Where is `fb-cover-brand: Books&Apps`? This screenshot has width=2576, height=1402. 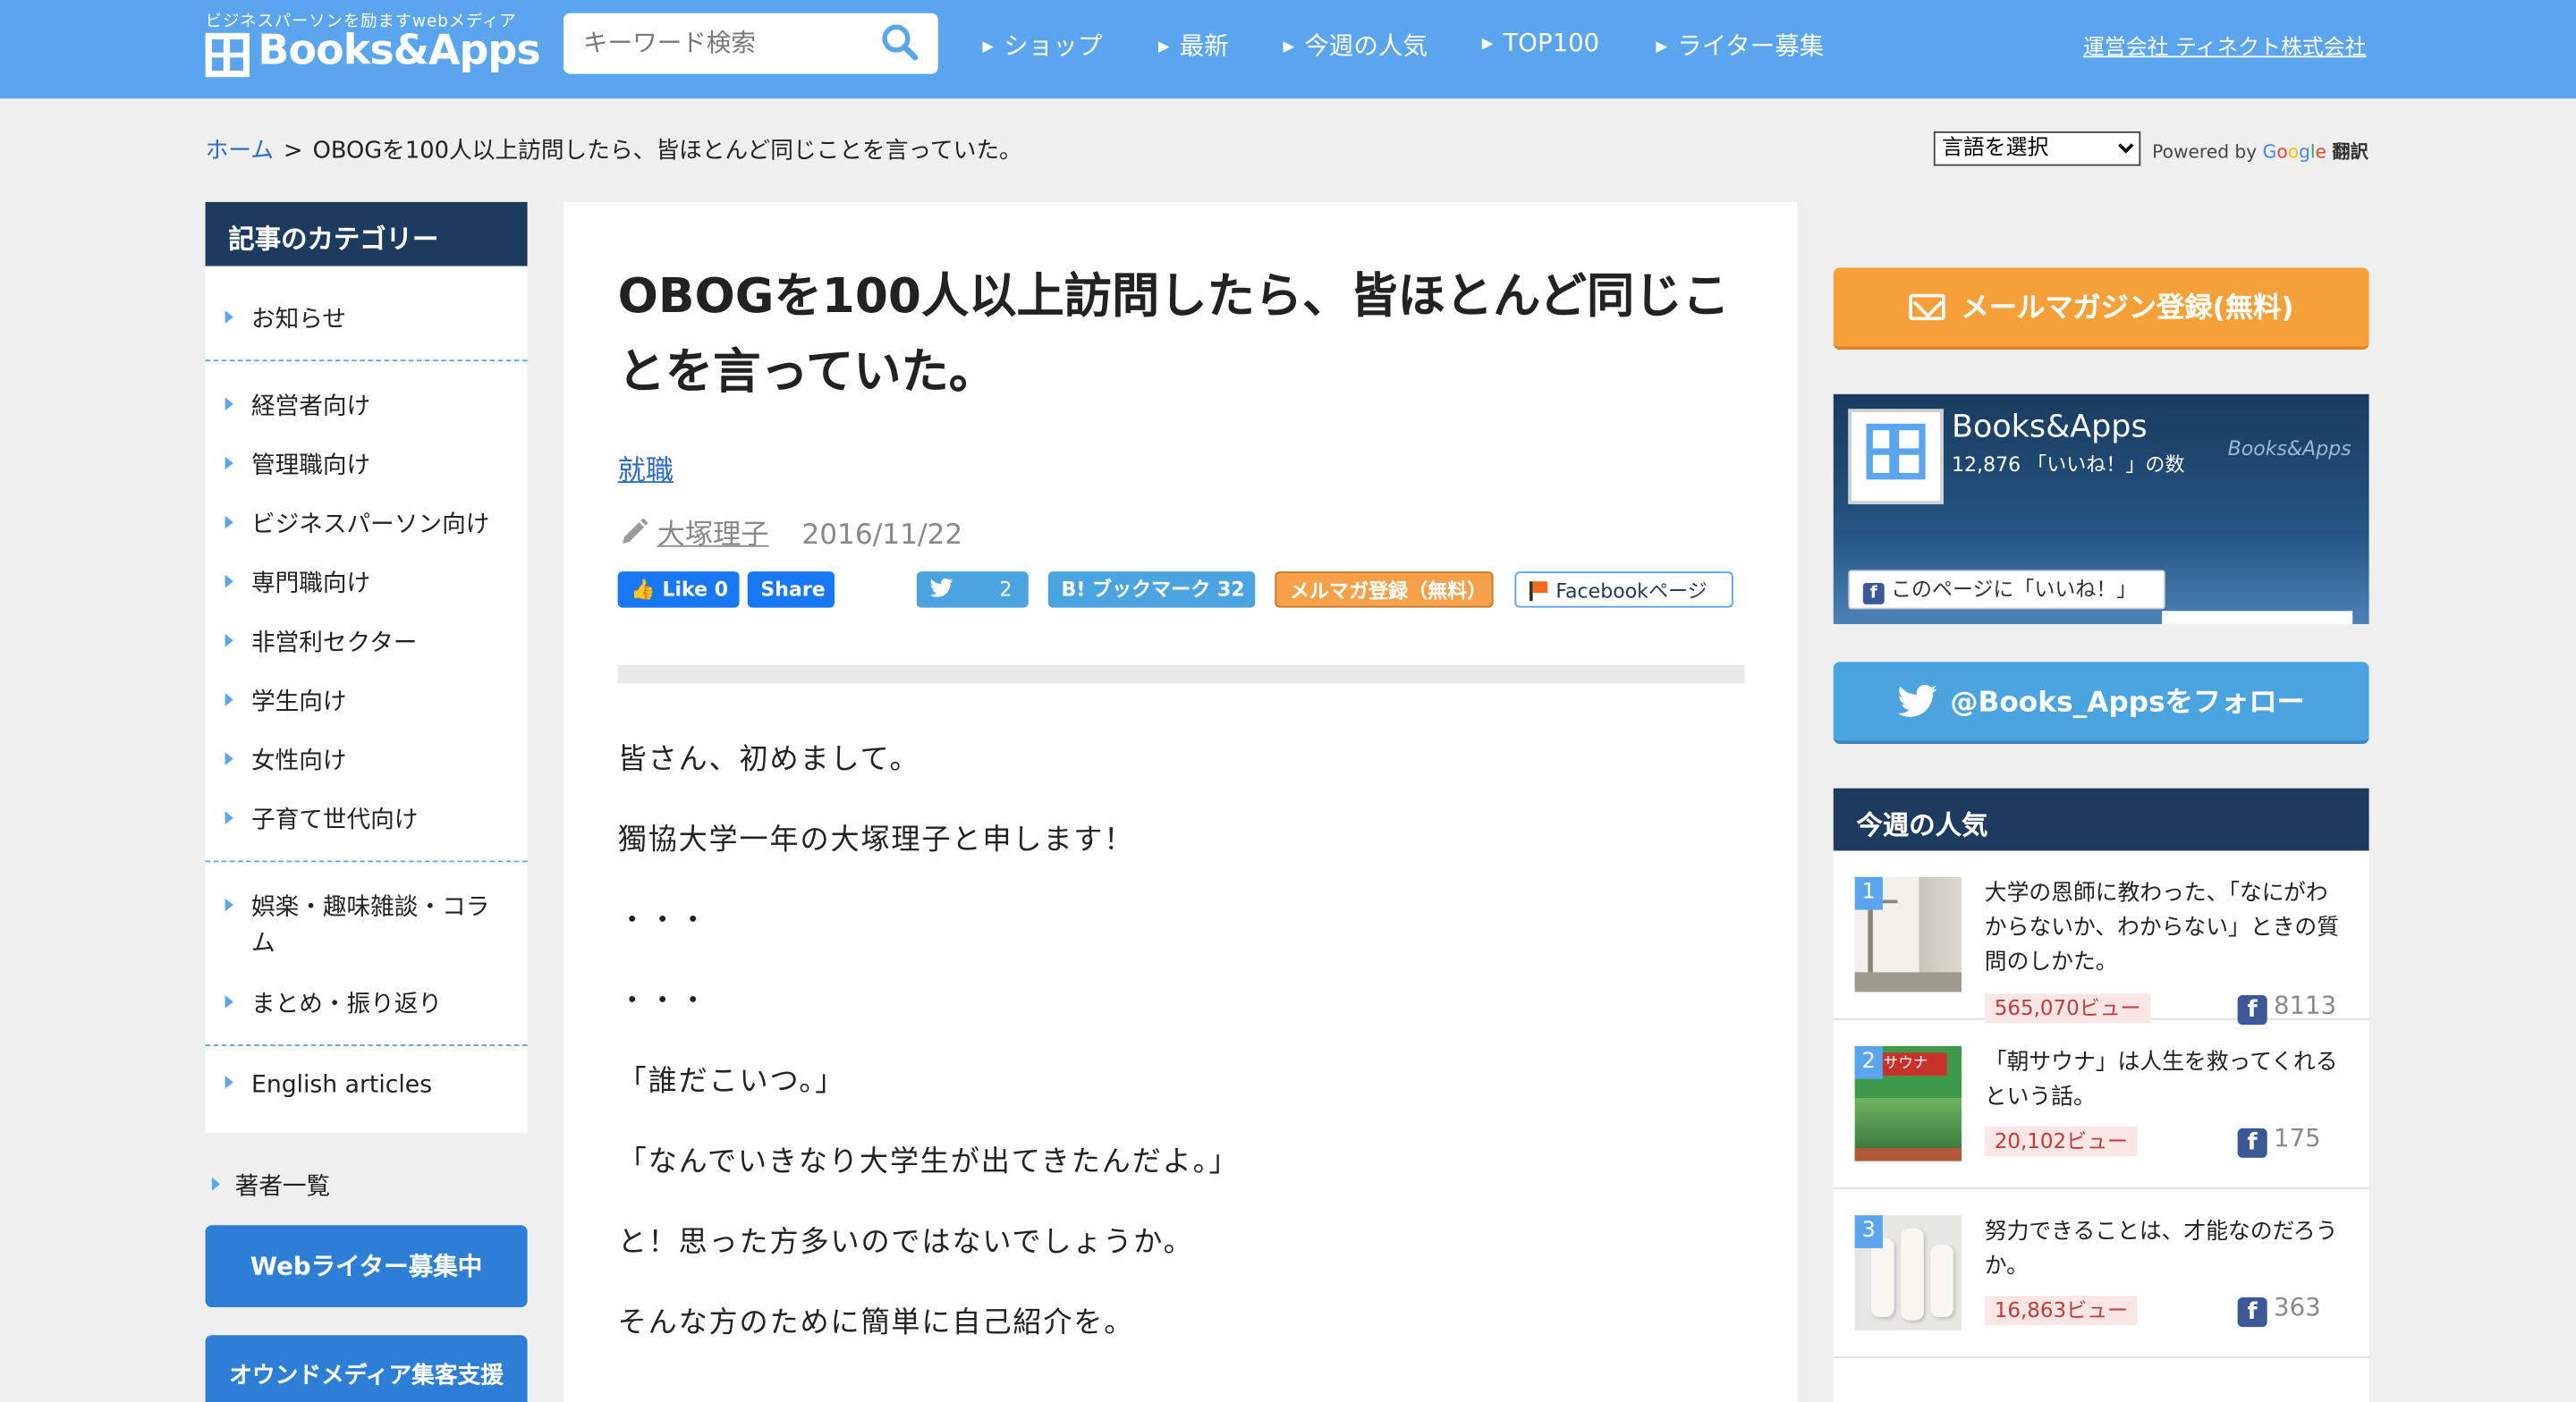 fb-cover-brand: Books&Apps is located at coordinates (2289, 448).